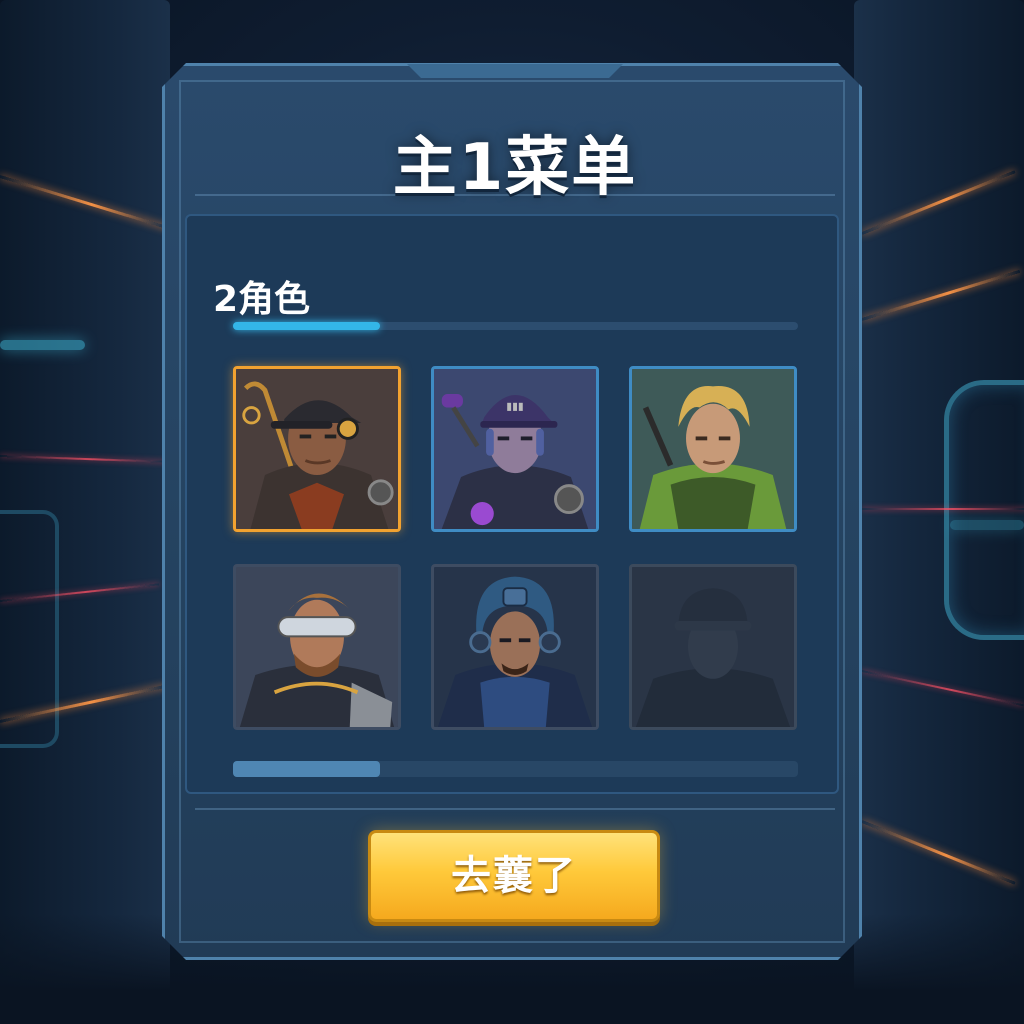  Describe the element at coordinates (514, 876) in the screenshot. I see `confirm-button: 去蘘了` at that location.